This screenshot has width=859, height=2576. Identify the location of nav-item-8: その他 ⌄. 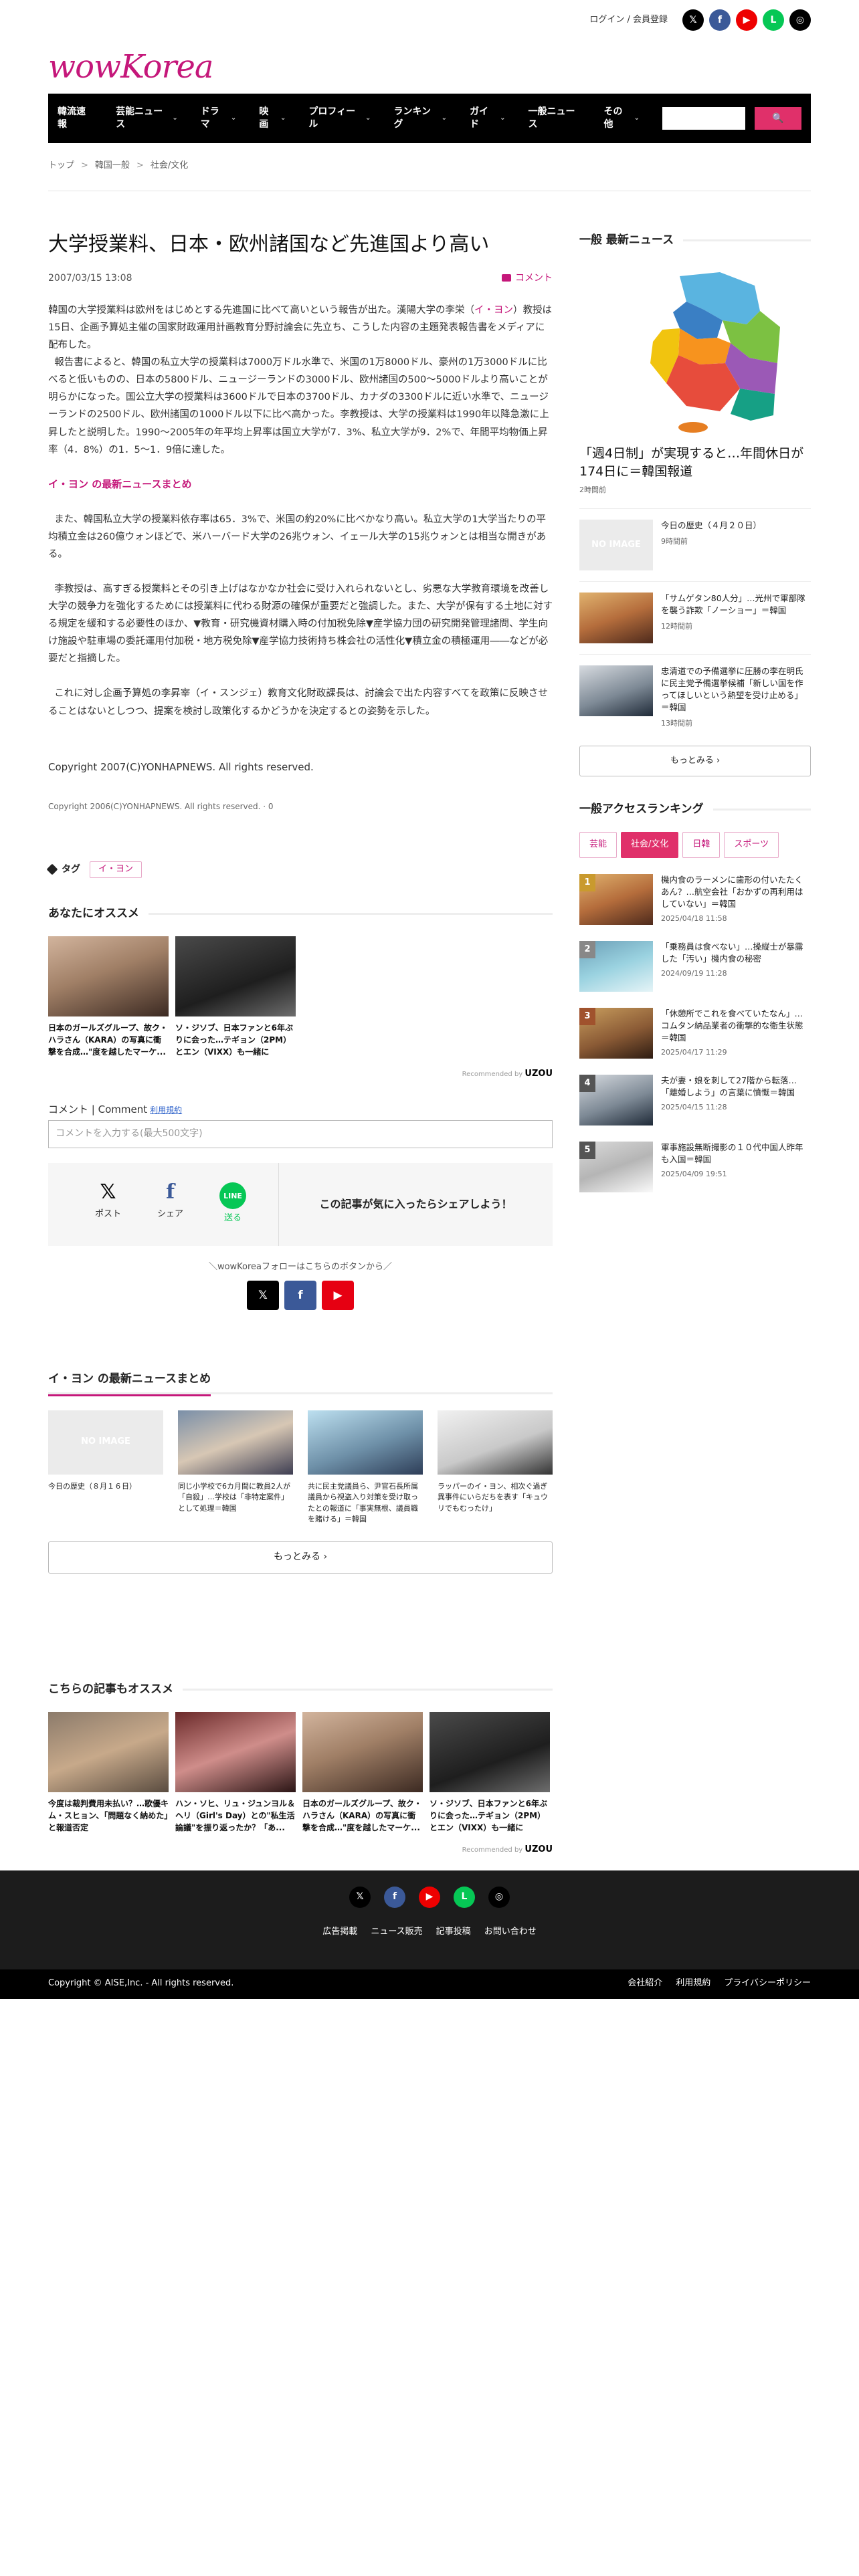
(622, 118).